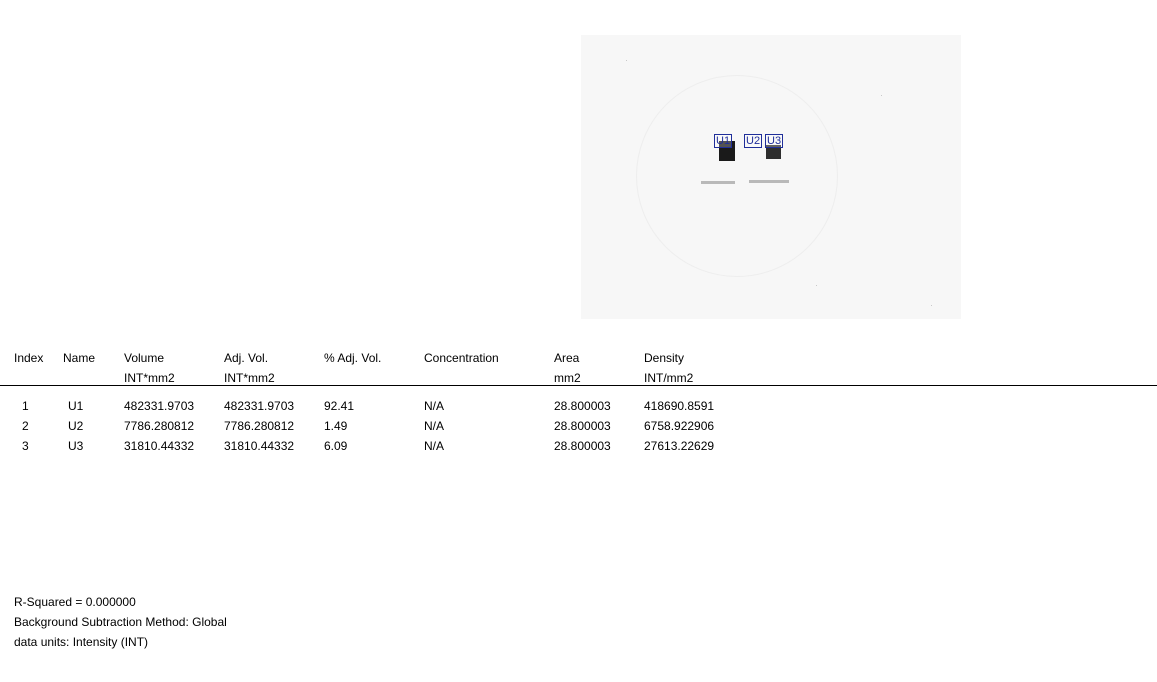 The image size is (1157, 682). What do you see at coordinates (81, 642) in the screenshot?
I see `data-units-text: data units: Intensity (INT)` at bounding box center [81, 642].